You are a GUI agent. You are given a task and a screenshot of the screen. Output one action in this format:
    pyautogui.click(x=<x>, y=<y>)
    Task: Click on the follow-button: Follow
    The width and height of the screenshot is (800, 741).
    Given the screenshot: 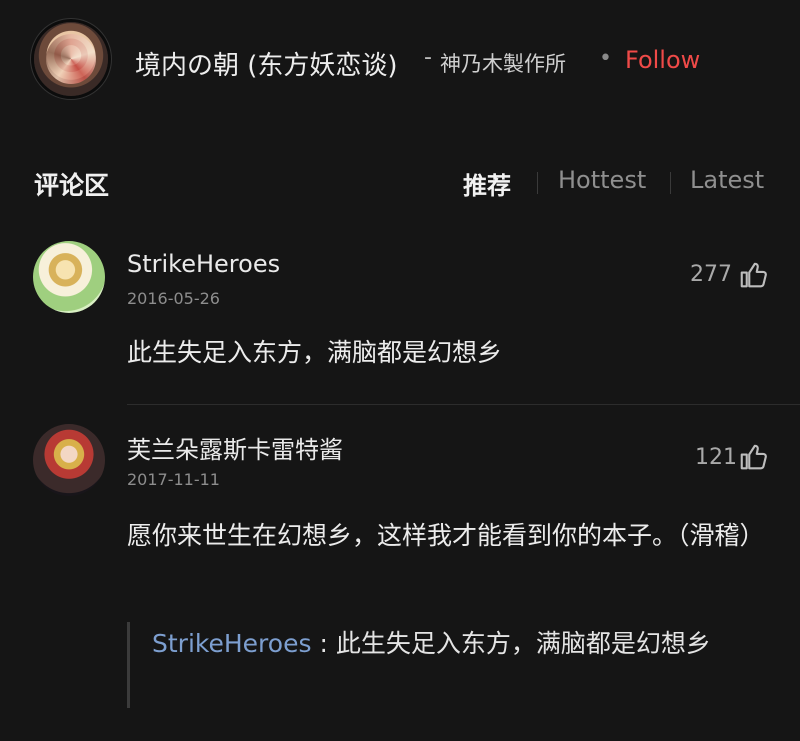 What is the action you would take?
    pyautogui.click(x=662, y=60)
    